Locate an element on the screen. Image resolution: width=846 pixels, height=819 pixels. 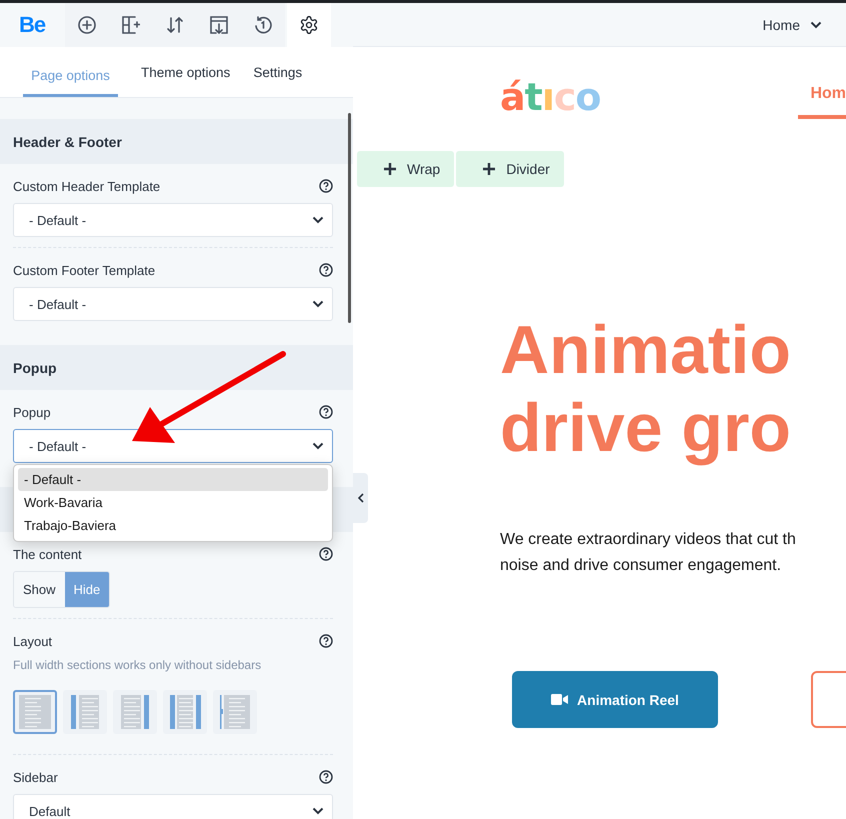
tab: Theme options is located at coordinates (185, 81).